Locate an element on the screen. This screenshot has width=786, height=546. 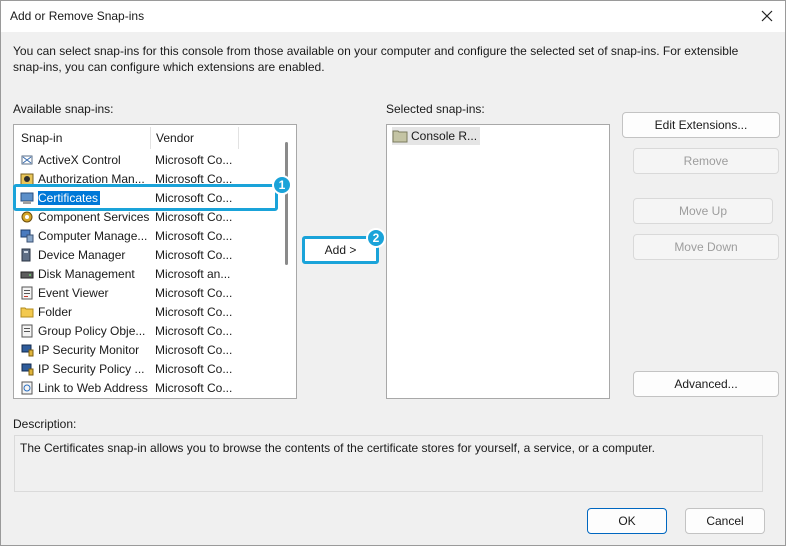
annotation-badge-1: 1 is located at coordinates (282, 185).